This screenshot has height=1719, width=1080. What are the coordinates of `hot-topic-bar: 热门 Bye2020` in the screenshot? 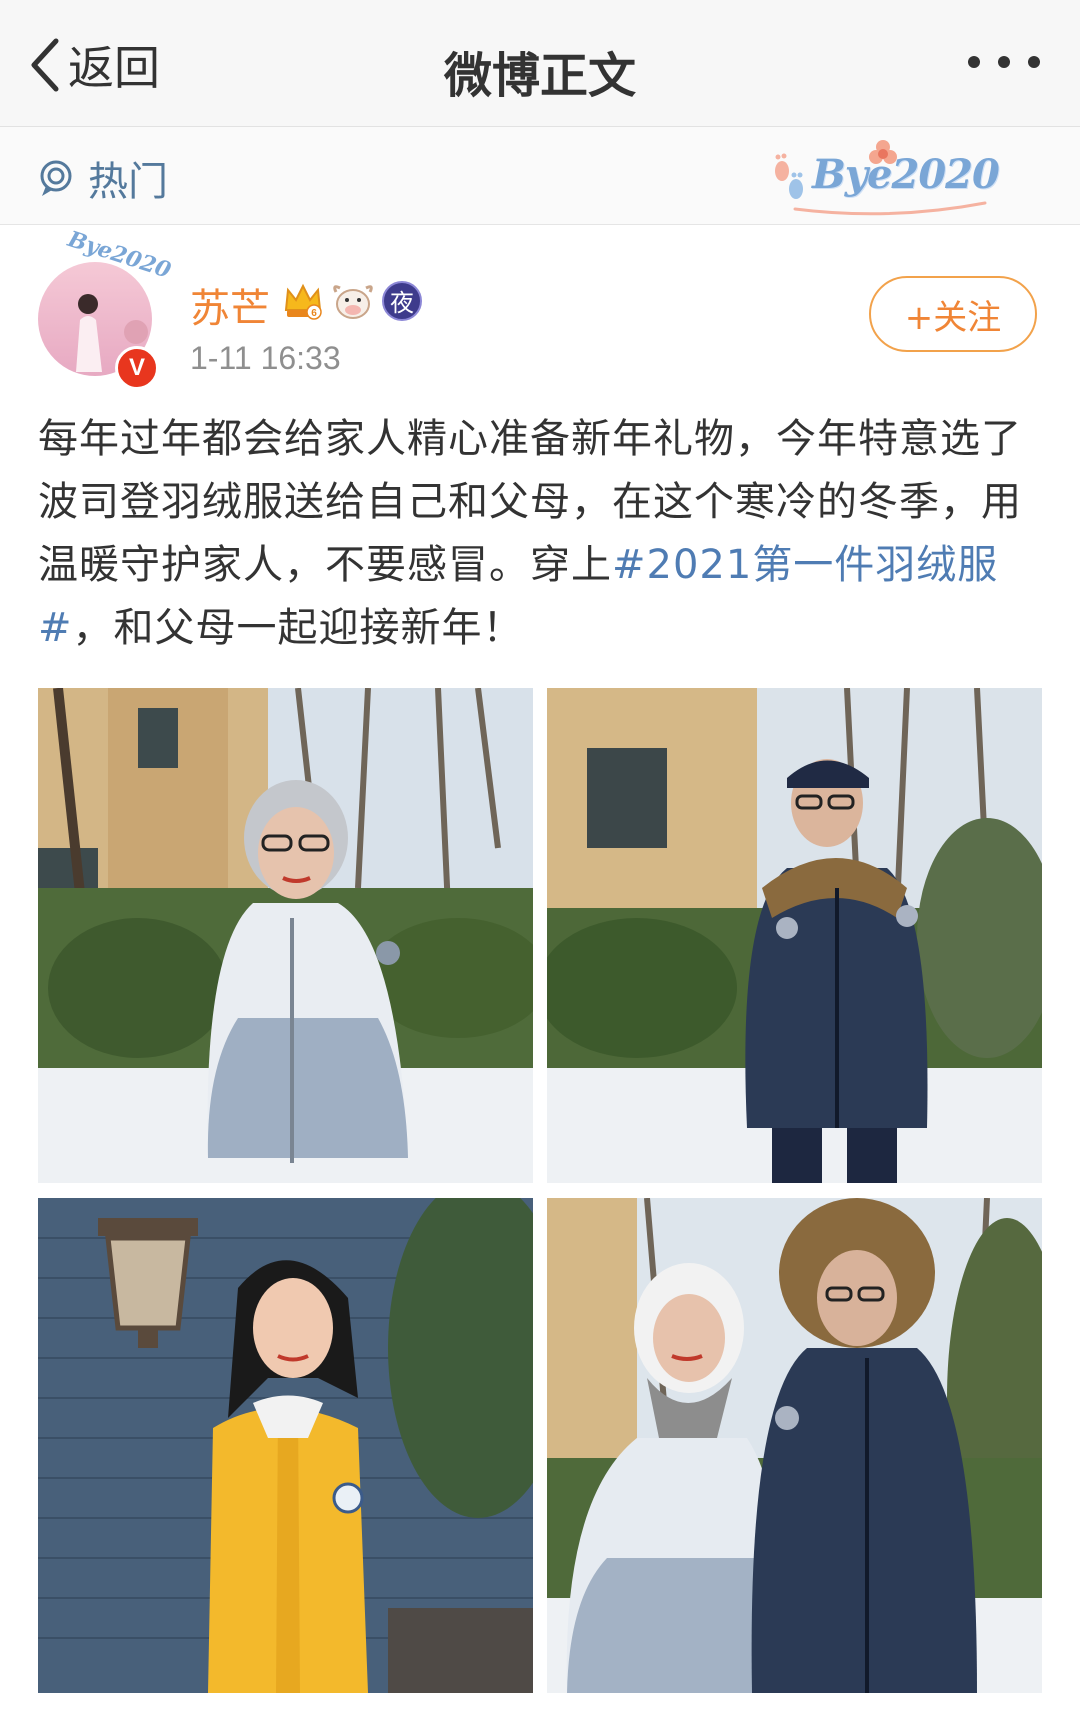 It's located at (540, 176).